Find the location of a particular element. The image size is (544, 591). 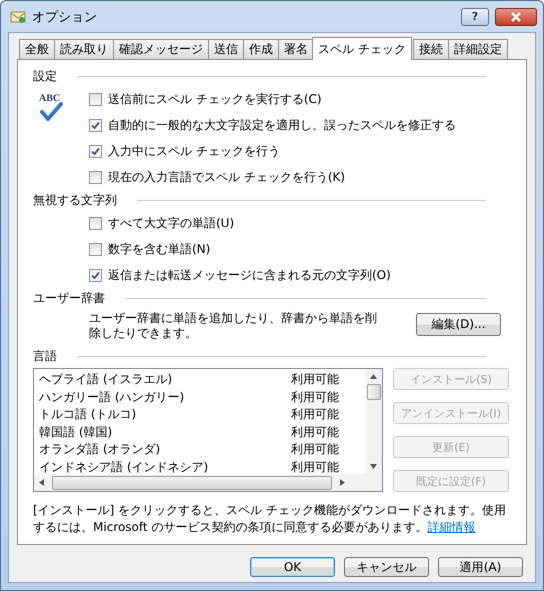

details-link: 詳細情報 is located at coordinates (451, 527).